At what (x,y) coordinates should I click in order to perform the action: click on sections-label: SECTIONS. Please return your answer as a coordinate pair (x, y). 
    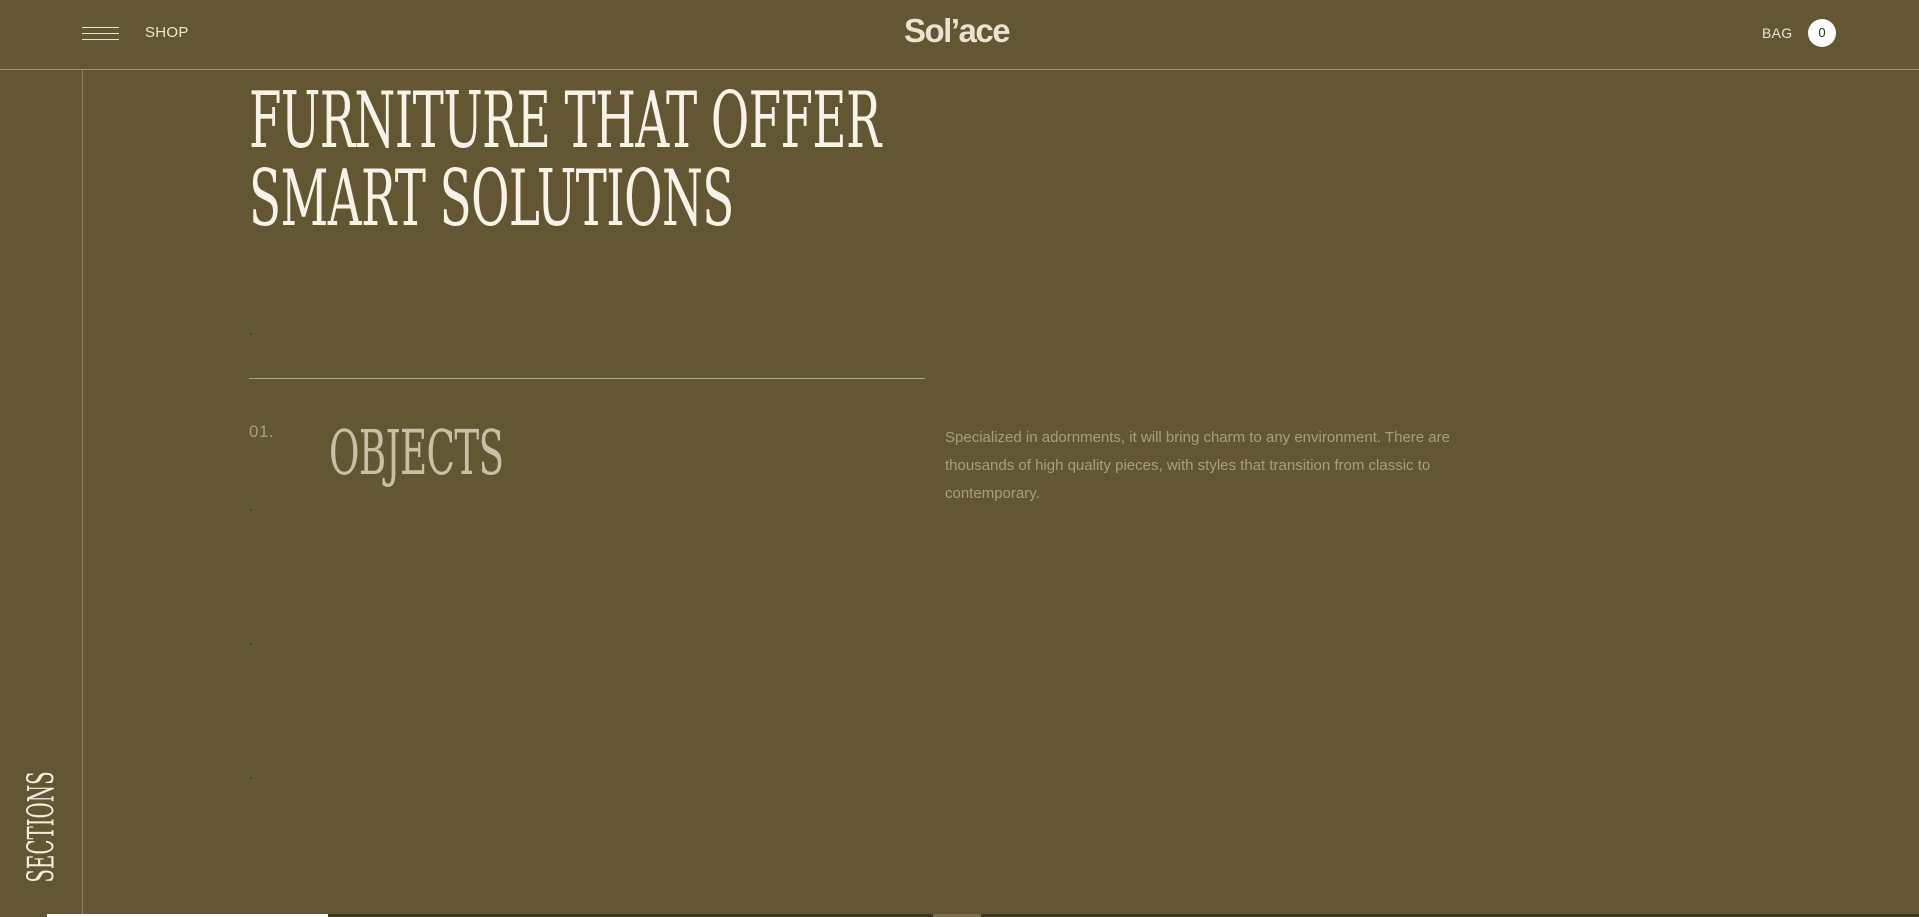
    Looking at the image, I should click on (42, 821).